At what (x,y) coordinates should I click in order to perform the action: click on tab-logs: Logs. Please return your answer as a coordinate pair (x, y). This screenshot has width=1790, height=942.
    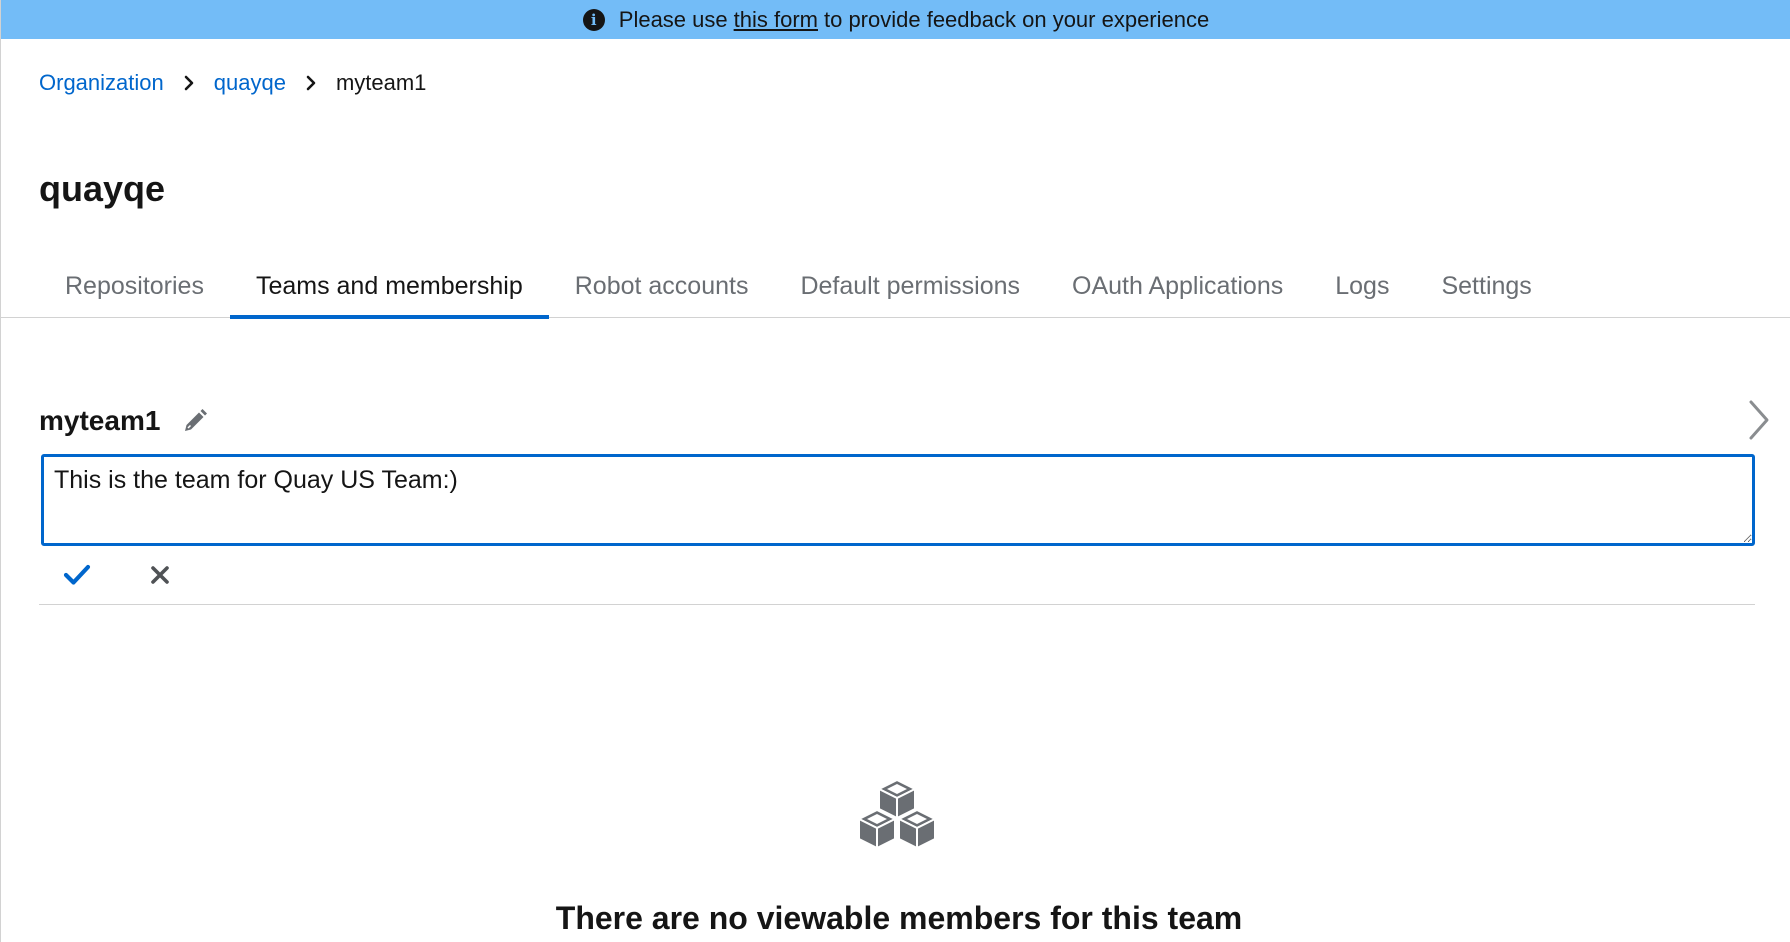
    Looking at the image, I should click on (1362, 290).